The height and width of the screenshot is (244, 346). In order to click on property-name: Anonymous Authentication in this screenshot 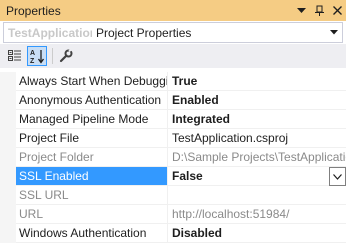, I will do `click(92, 100)`.